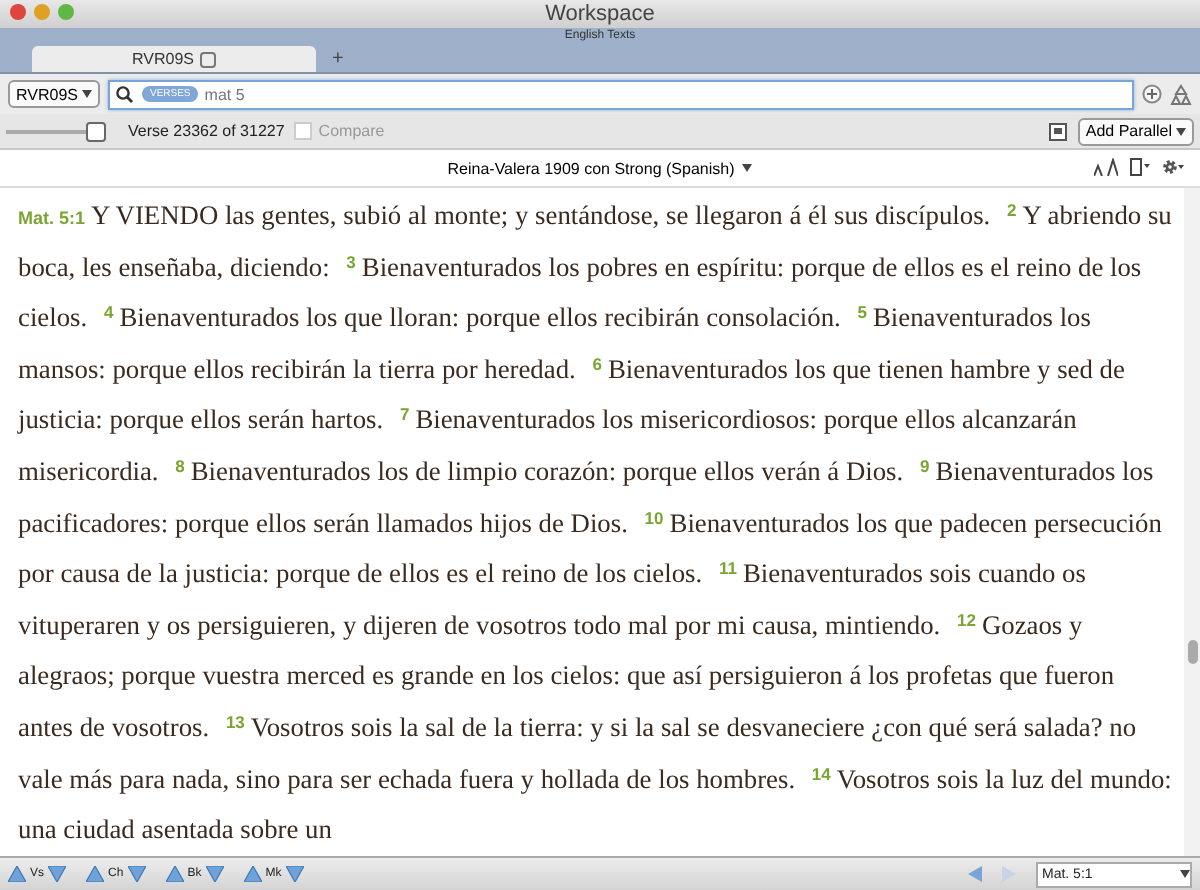 Image resolution: width=1200 pixels, height=890 pixels. What do you see at coordinates (1135, 131) in the screenshot?
I see `add-parallel-dropdown: Add Parallel` at bounding box center [1135, 131].